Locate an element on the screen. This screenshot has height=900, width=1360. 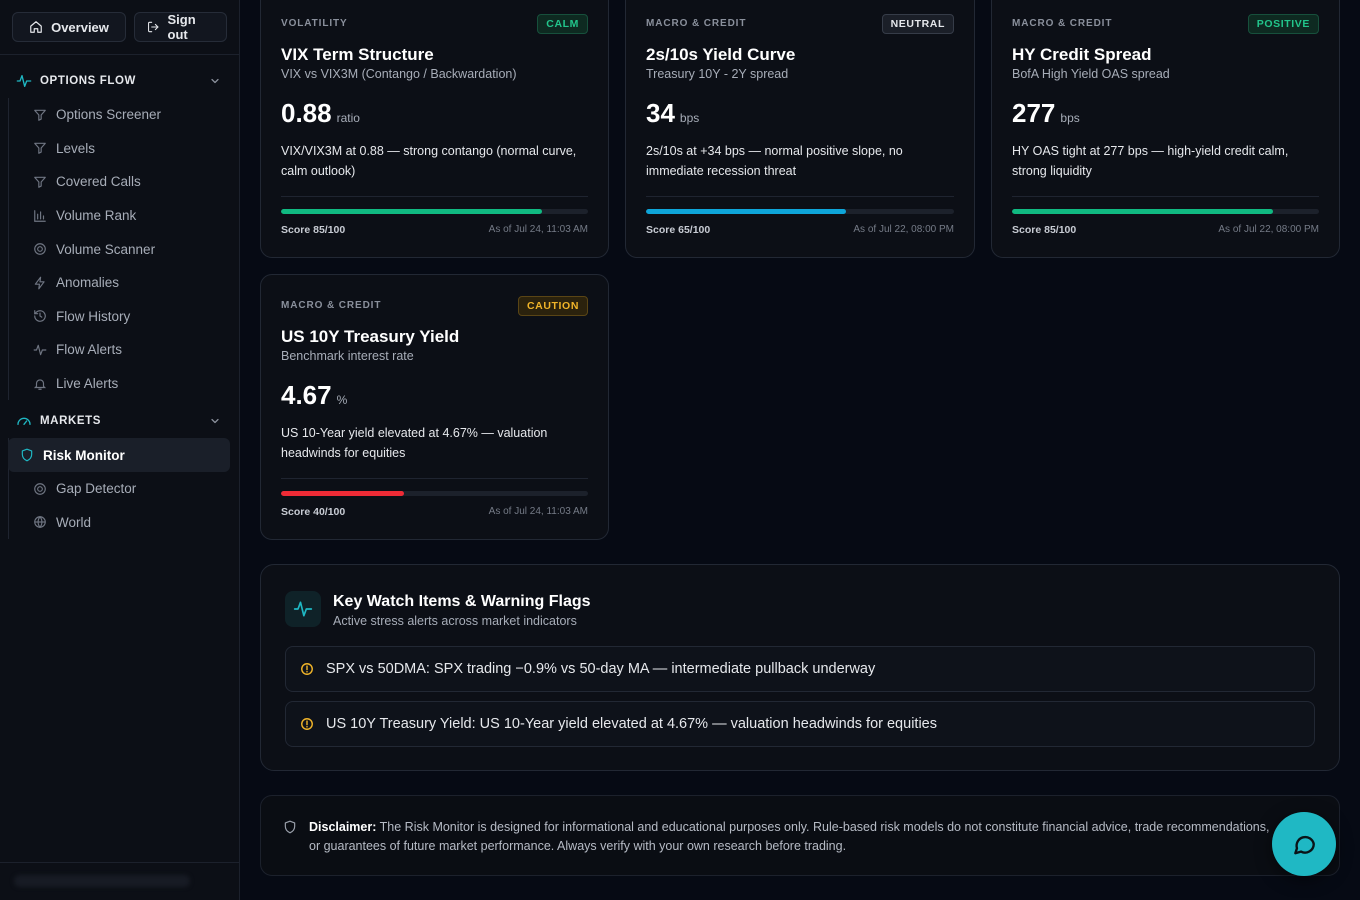
sidebar-item-label: Levels is located at coordinates (76, 148).